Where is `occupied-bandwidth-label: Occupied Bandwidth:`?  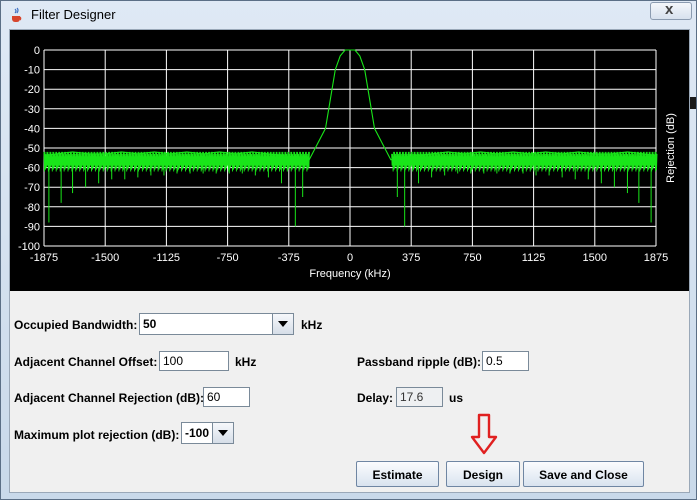
occupied-bandwidth-label: Occupied Bandwidth: is located at coordinates (76, 325).